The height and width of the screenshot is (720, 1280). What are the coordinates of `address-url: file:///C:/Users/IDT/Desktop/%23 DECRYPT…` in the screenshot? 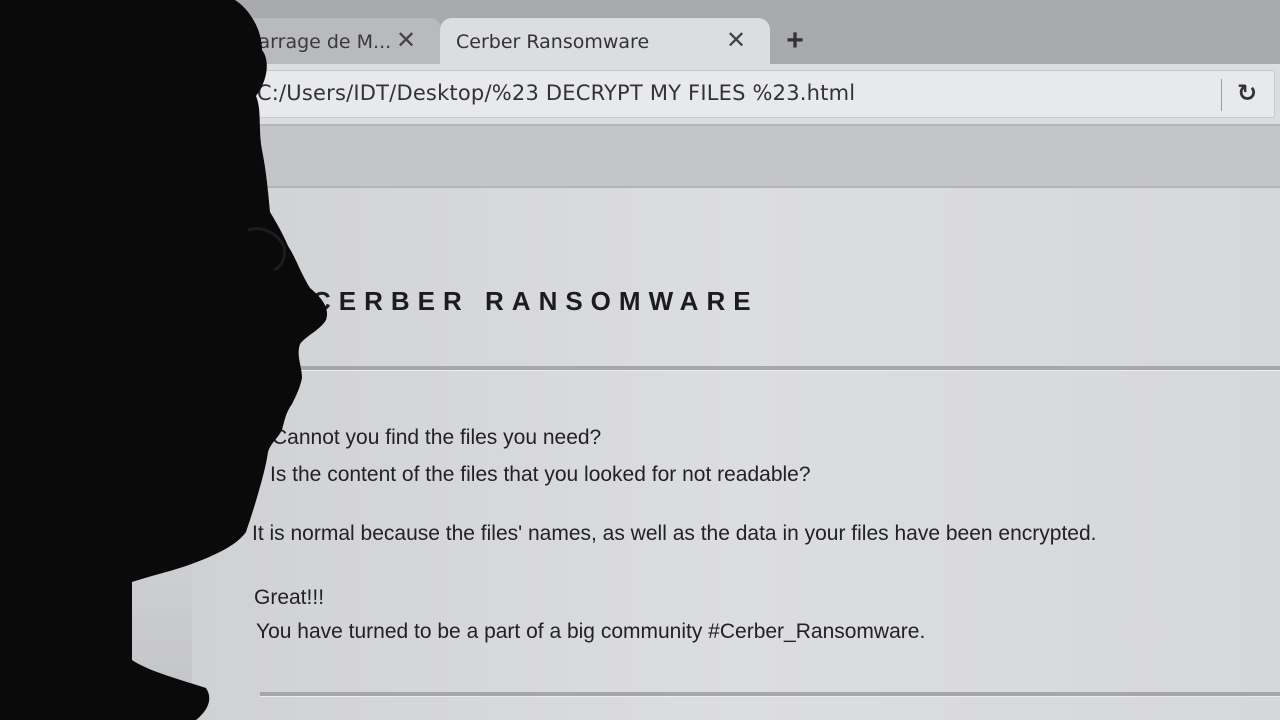 It's located at (525, 93).